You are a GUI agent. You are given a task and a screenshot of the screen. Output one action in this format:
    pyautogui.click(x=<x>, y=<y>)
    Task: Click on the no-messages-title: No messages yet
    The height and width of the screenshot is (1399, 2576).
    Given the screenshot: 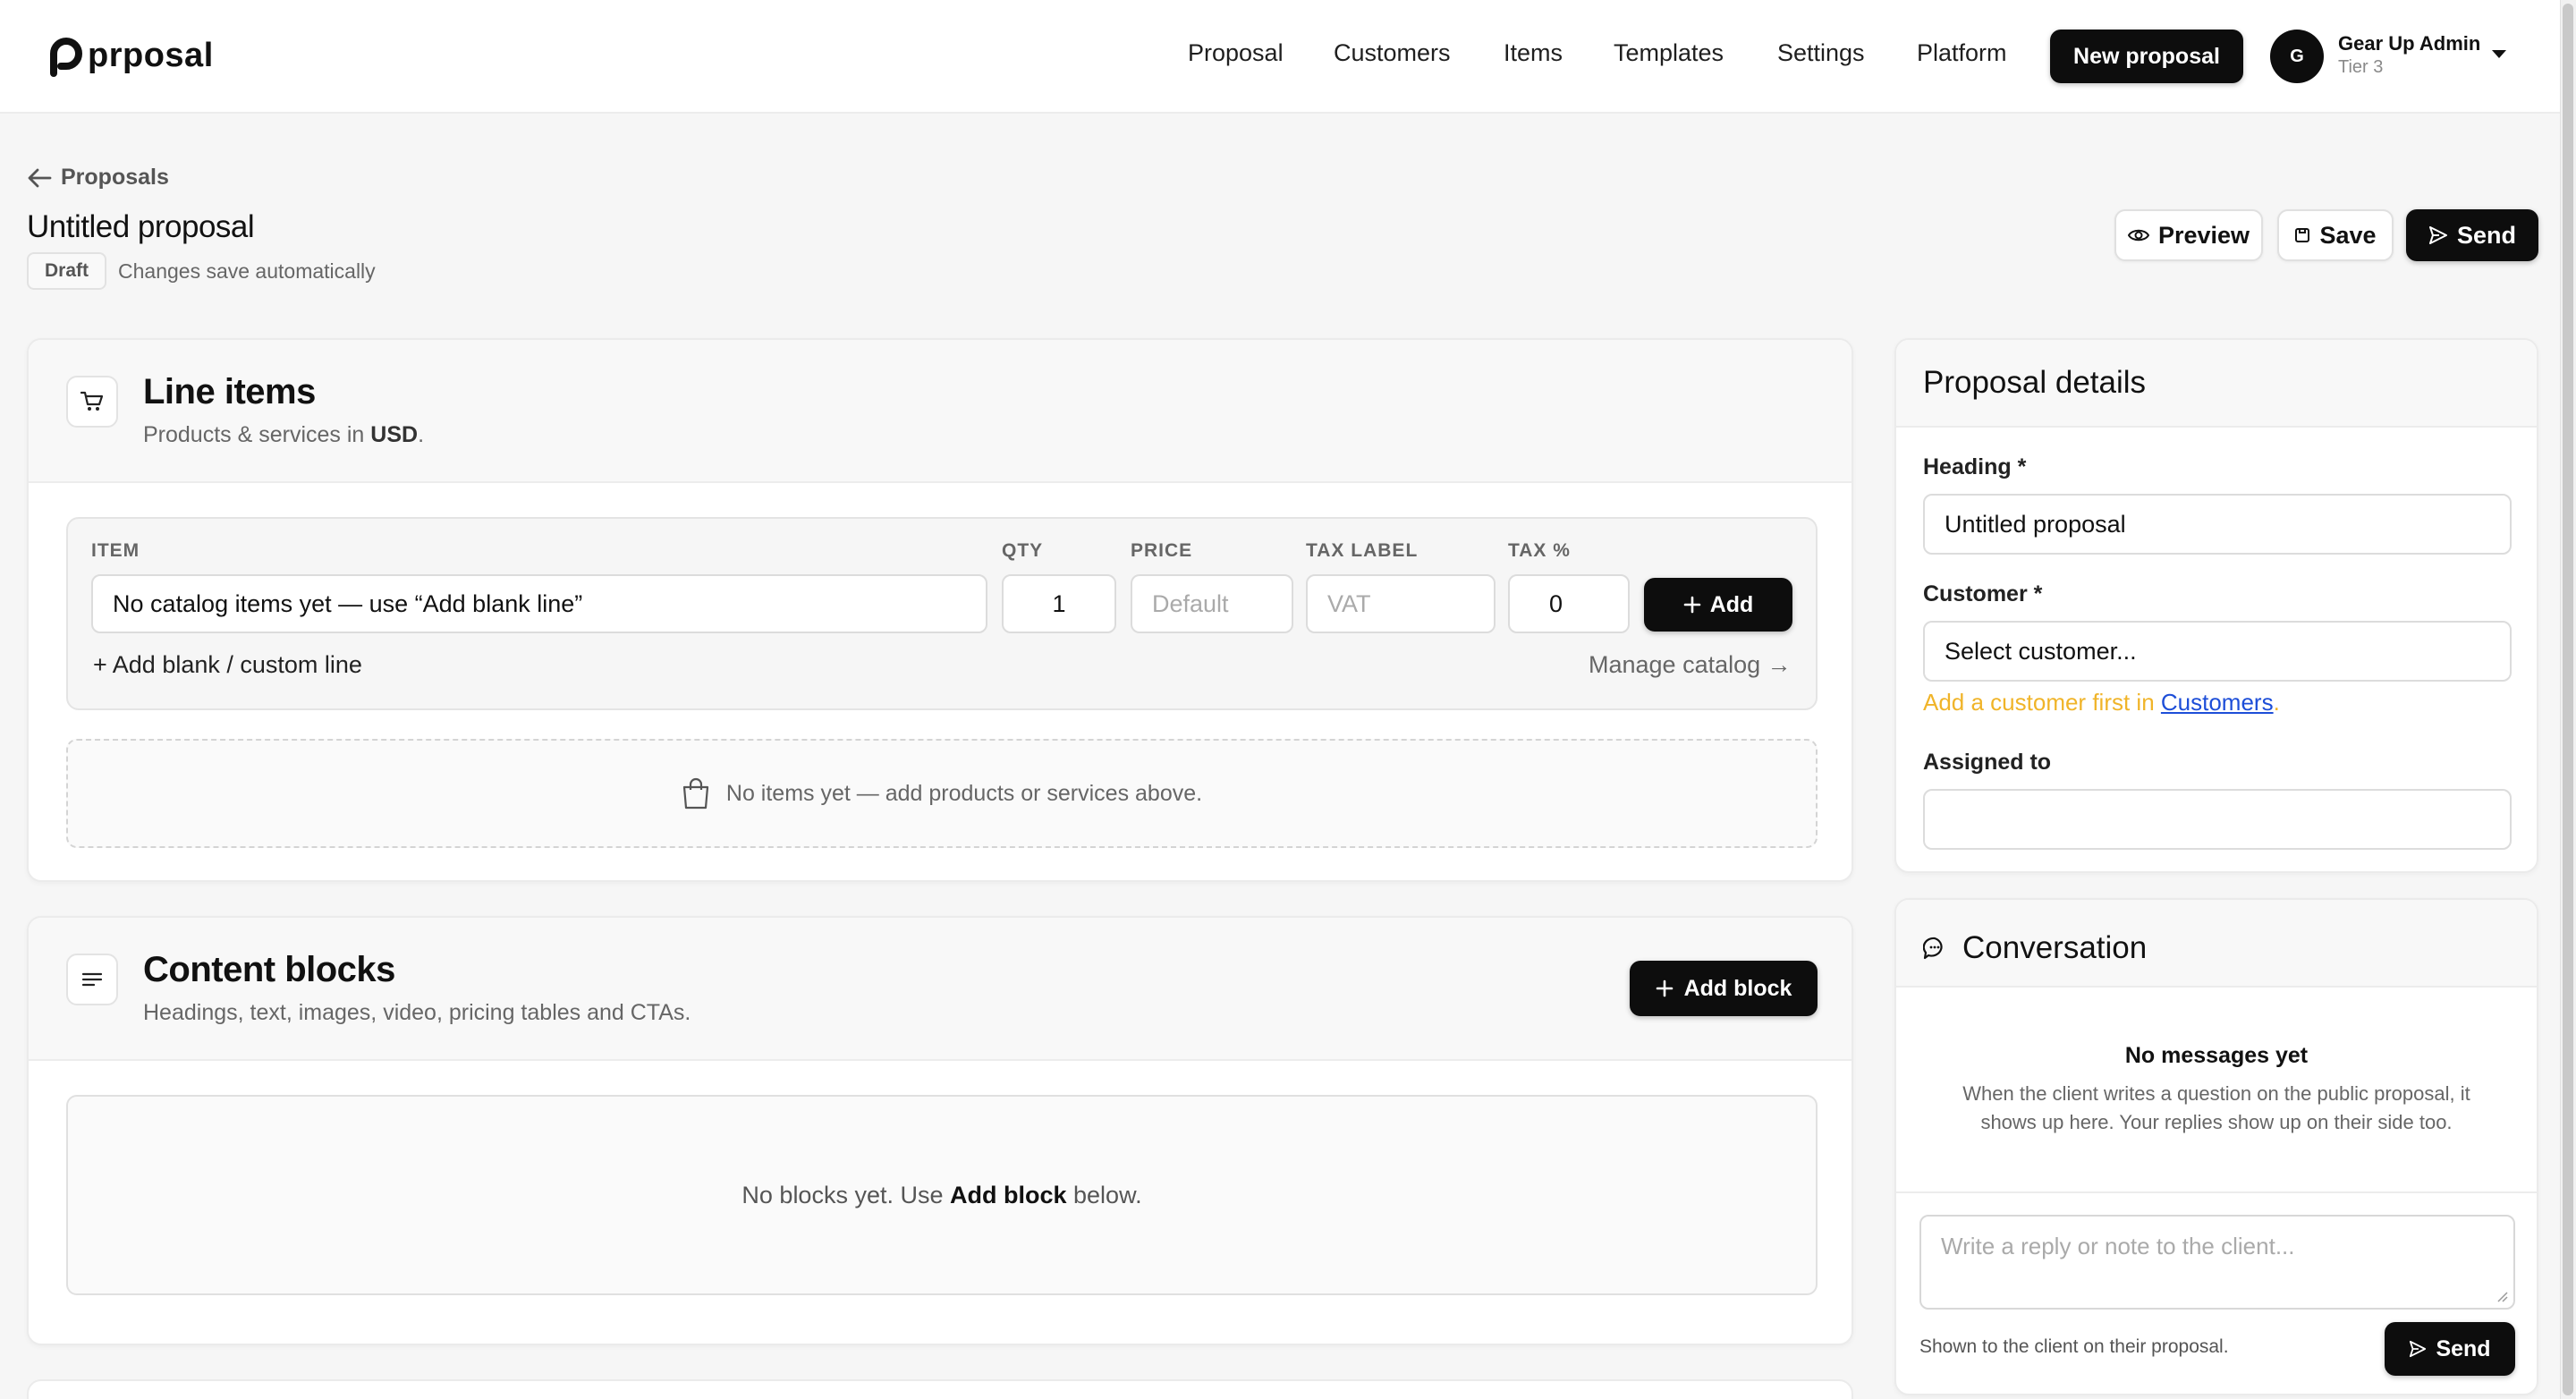 What is the action you would take?
    pyautogui.click(x=2216, y=1055)
    